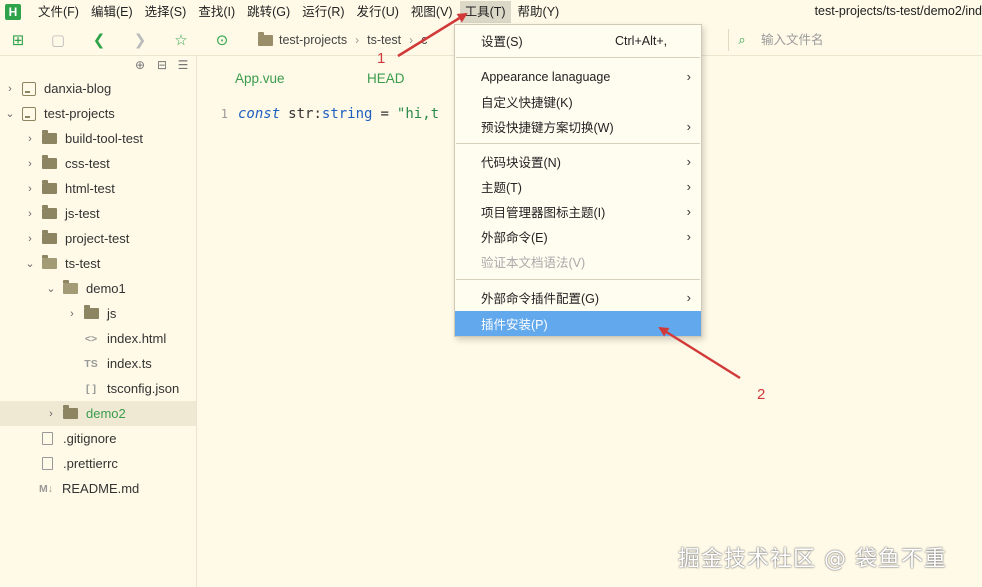 Image resolution: width=982 pixels, height=587 pixels. I want to click on code-line: 1 const str : string = "hi,t, so click(318, 114).